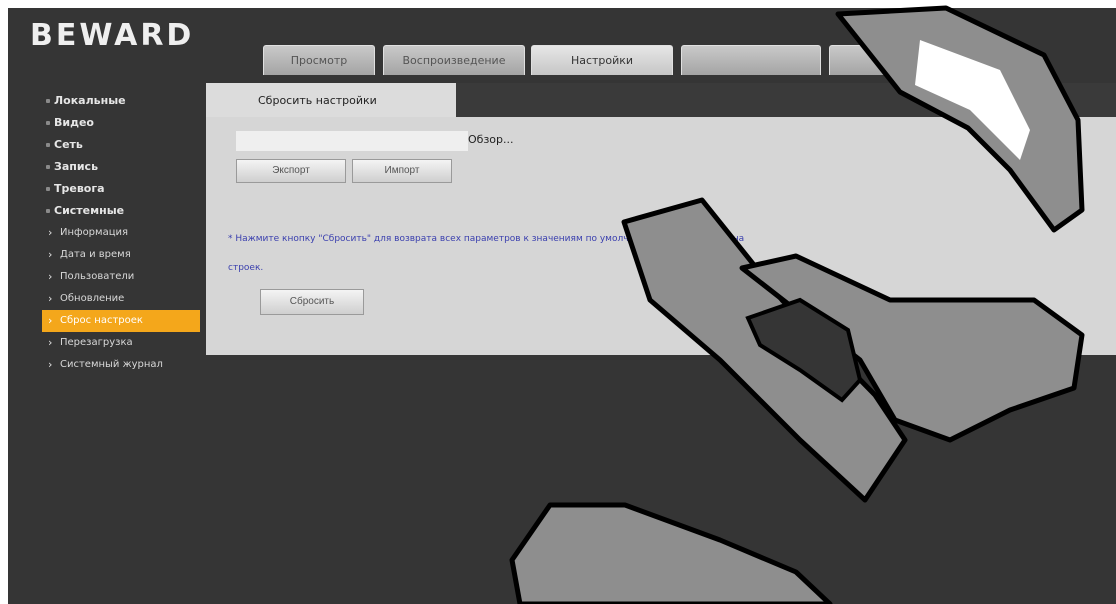 This screenshot has width=1116, height=604. What do you see at coordinates (74, 122) in the screenshot?
I see `sidebar-item-label: Видео` at bounding box center [74, 122].